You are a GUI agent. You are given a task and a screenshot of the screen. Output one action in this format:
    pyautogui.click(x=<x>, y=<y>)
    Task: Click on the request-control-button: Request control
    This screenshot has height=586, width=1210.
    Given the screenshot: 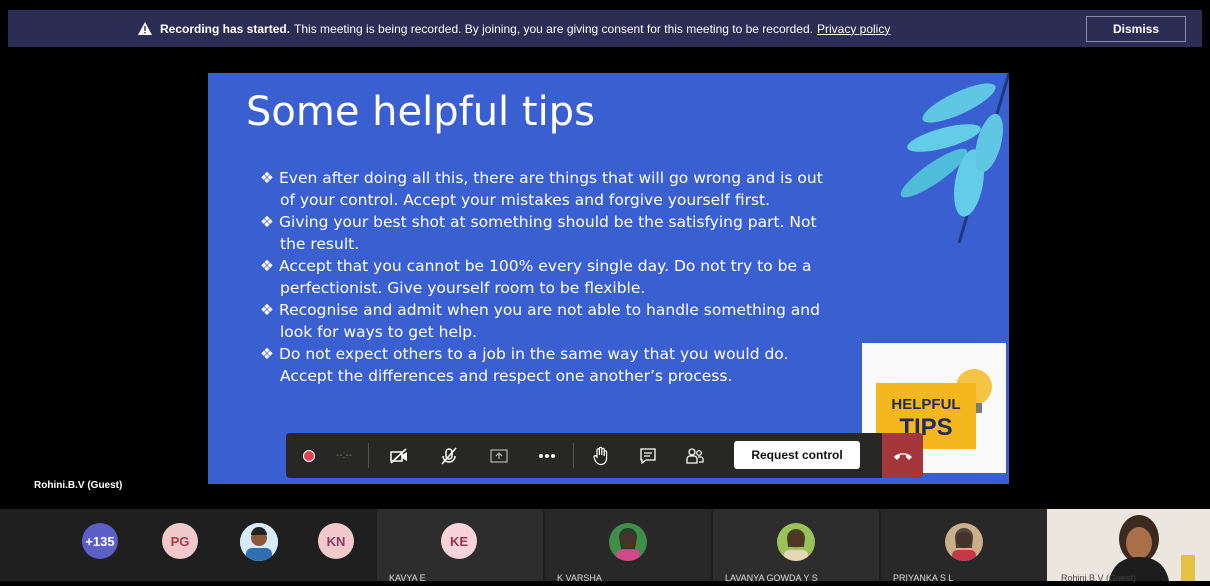 What is the action you would take?
    pyautogui.click(x=797, y=455)
    